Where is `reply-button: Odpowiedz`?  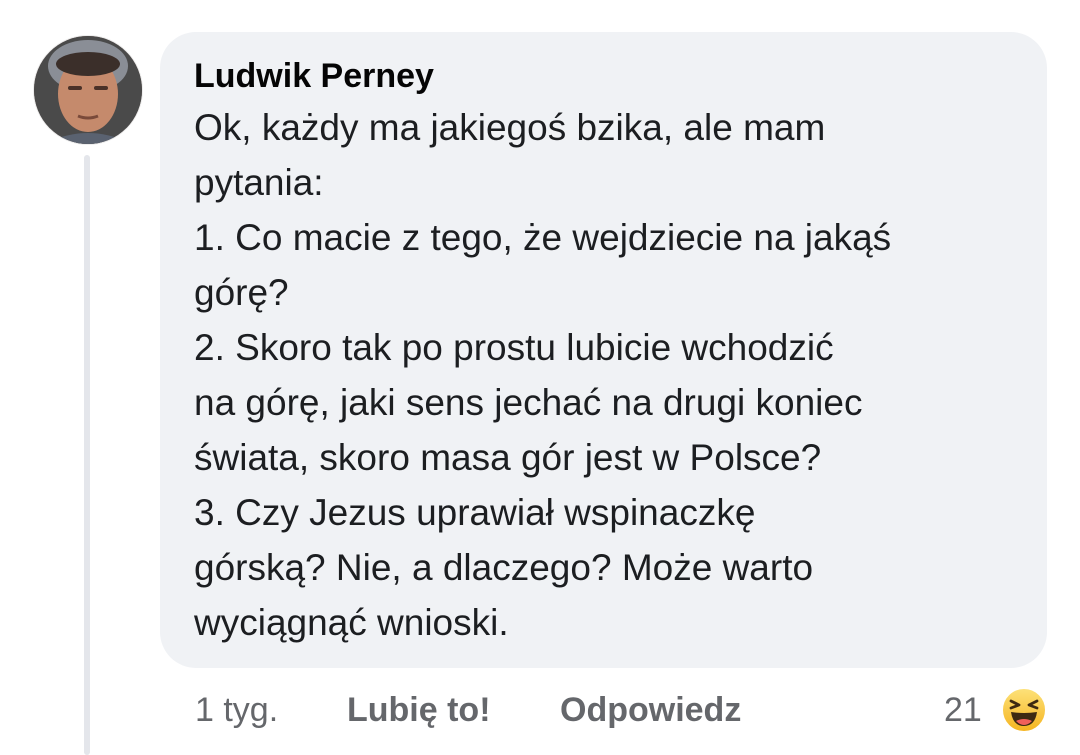 reply-button: Odpowiedz is located at coordinates (650, 710).